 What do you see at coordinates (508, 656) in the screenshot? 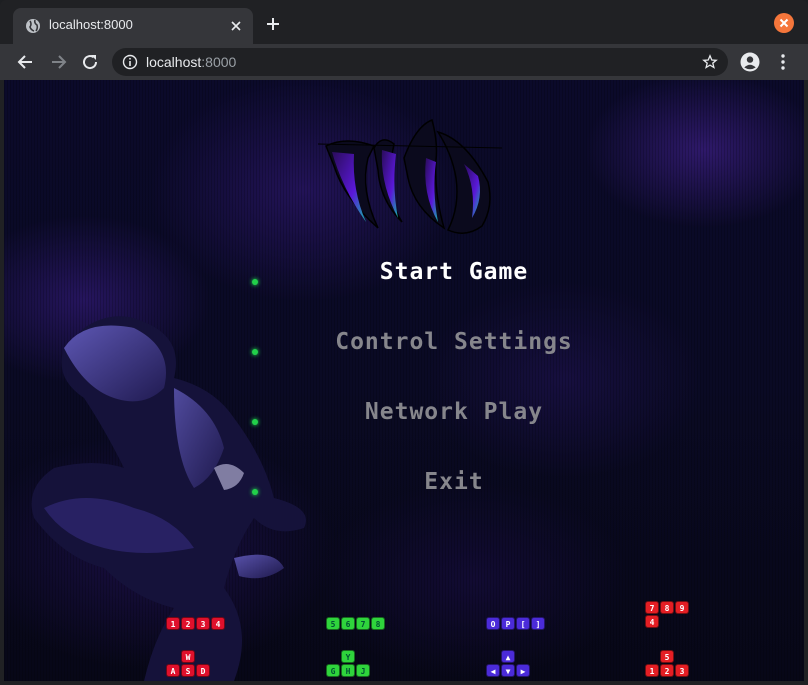
I see `key: ▲` at bounding box center [508, 656].